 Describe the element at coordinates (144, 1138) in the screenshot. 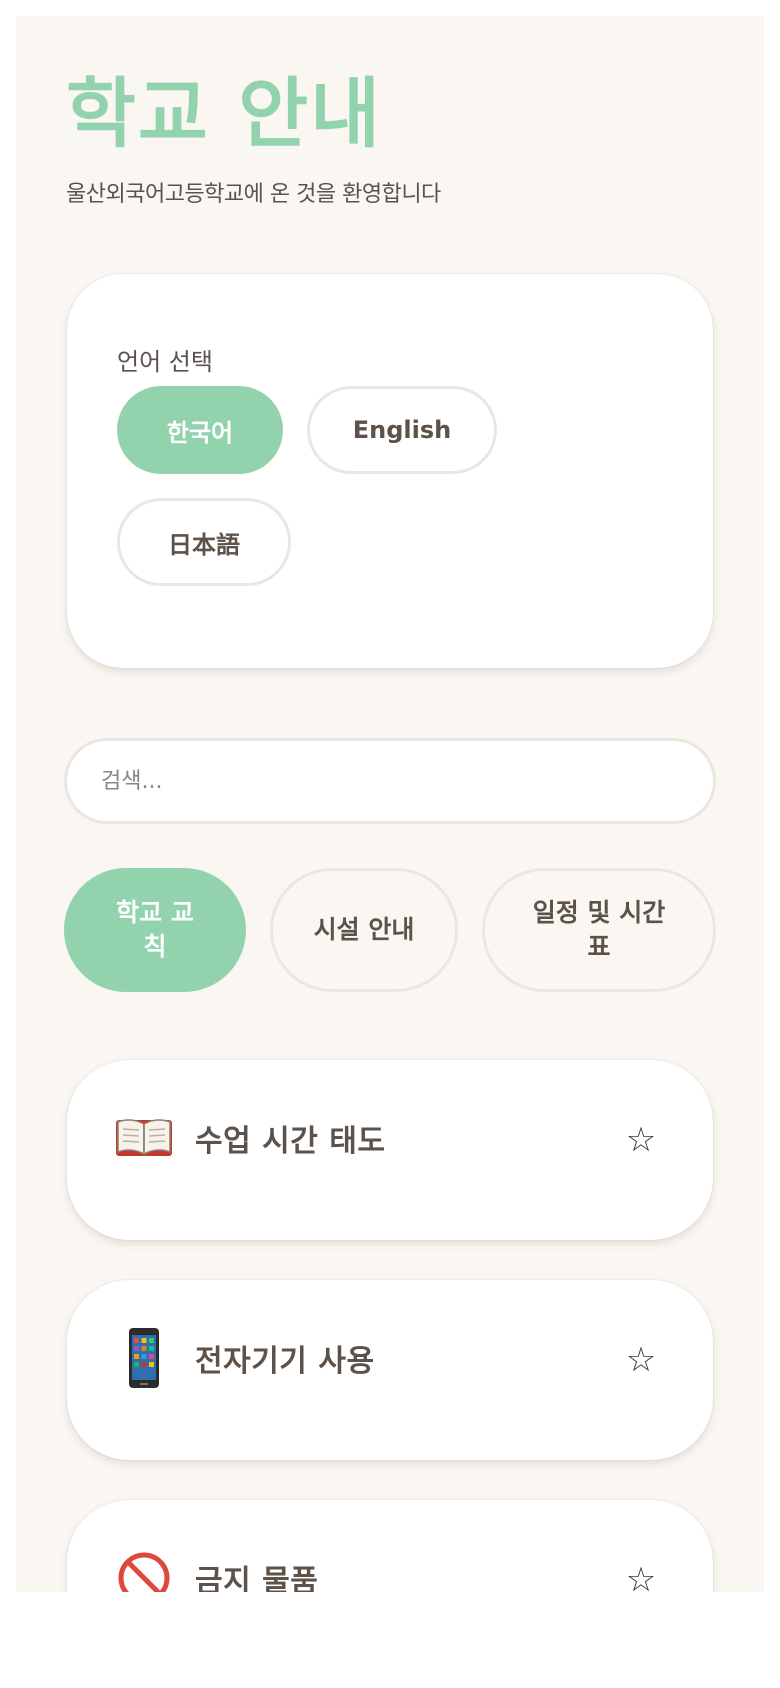

I see `book-icon` at that location.